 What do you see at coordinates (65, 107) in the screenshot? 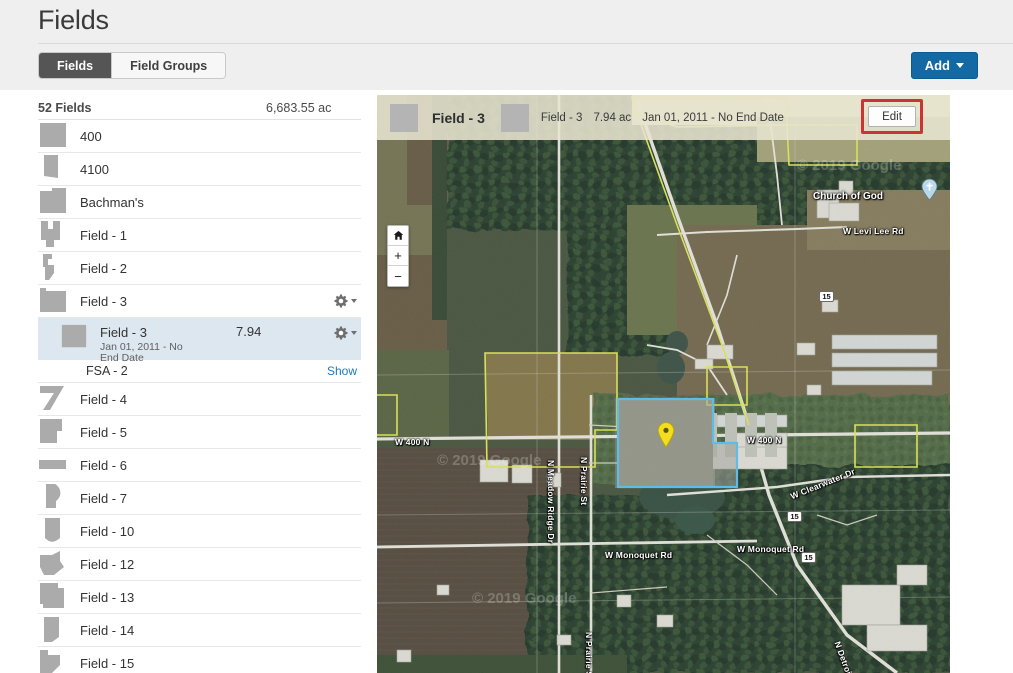
I see `fields-count: 52 Fields` at bounding box center [65, 107].